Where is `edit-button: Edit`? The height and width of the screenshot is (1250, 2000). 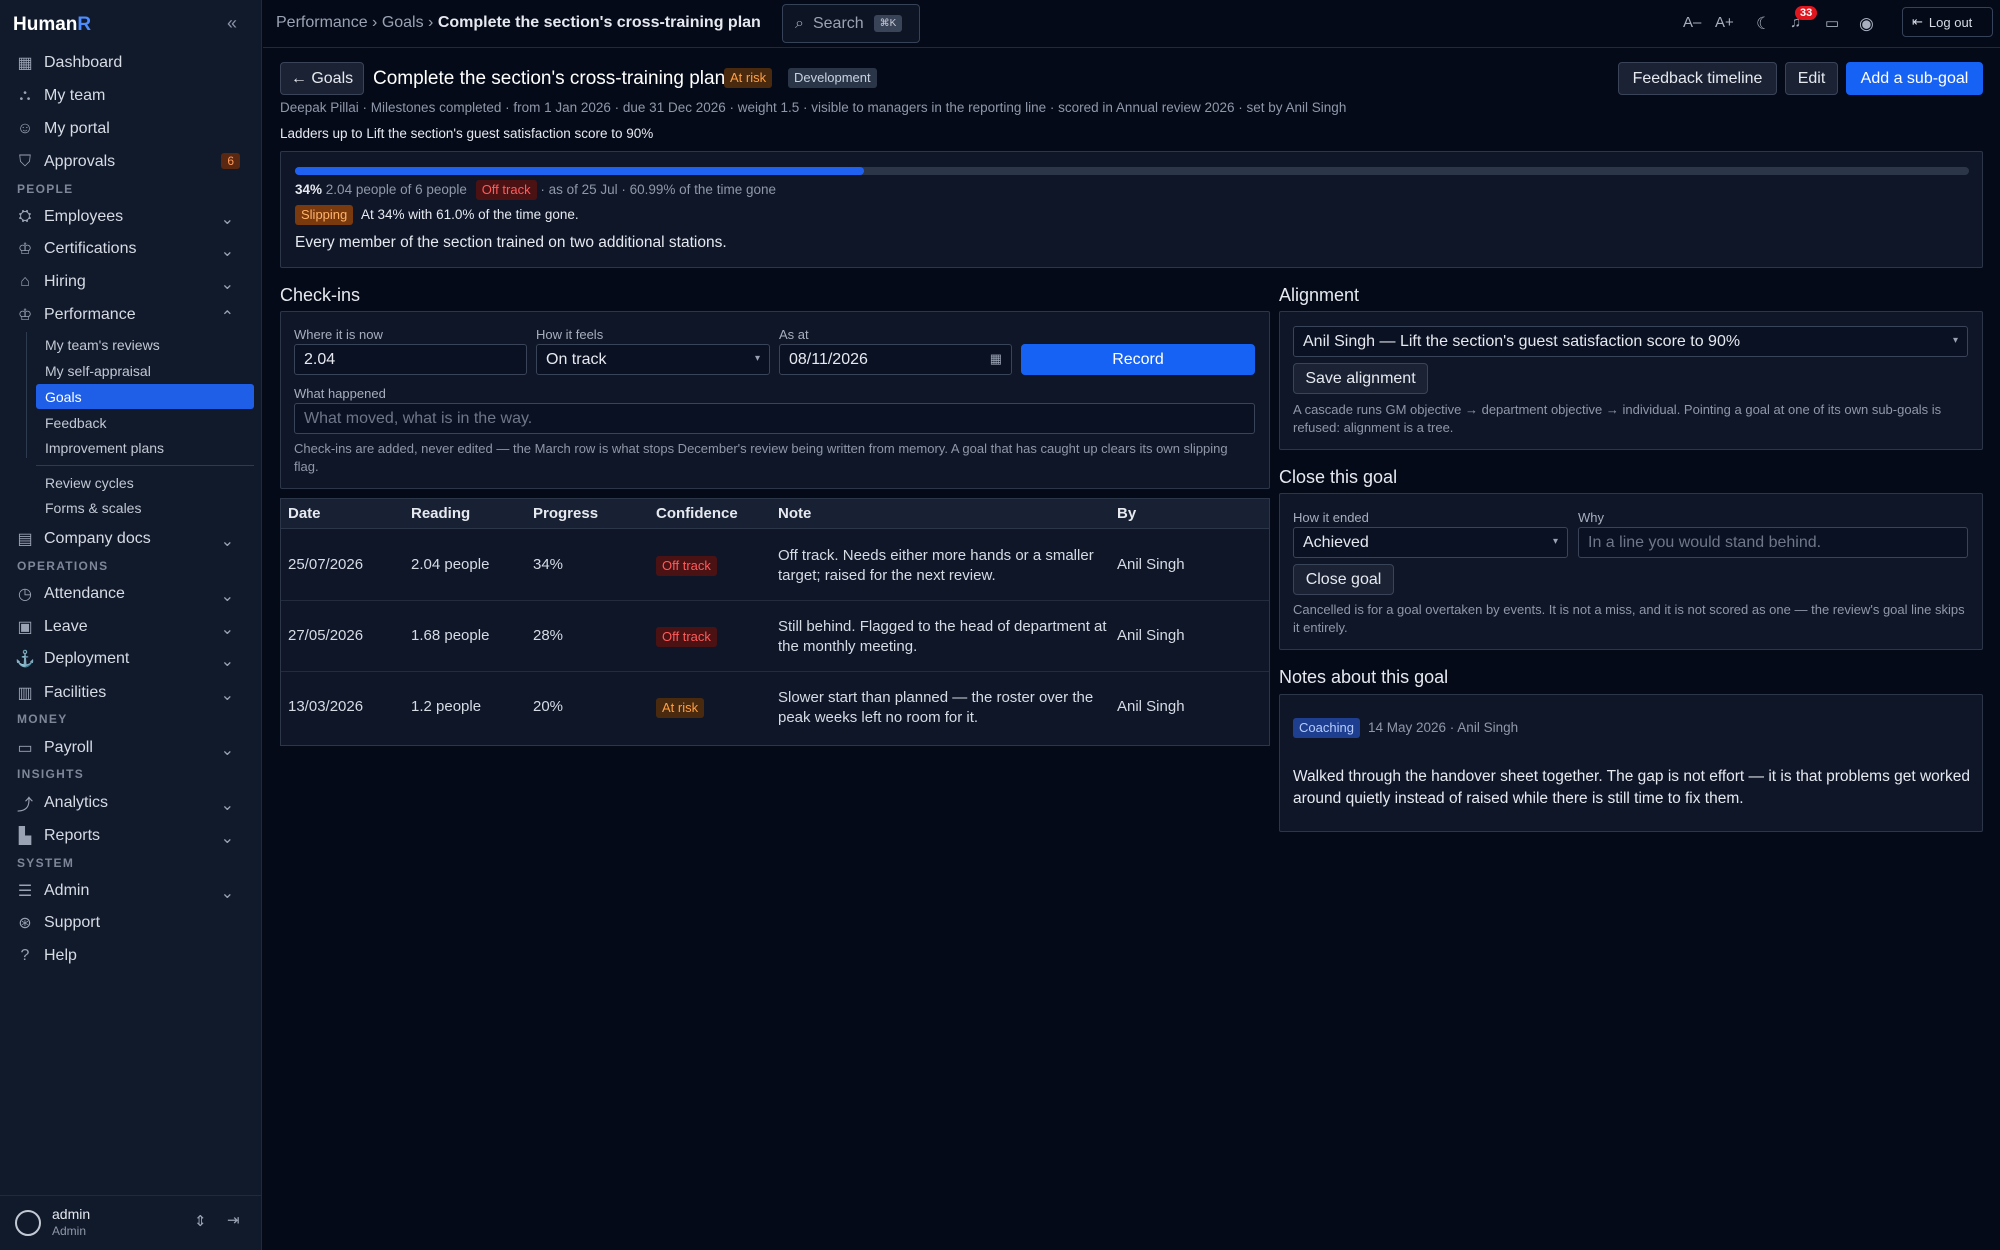 edit-button: Edit is located at coordinates (1811, 78).